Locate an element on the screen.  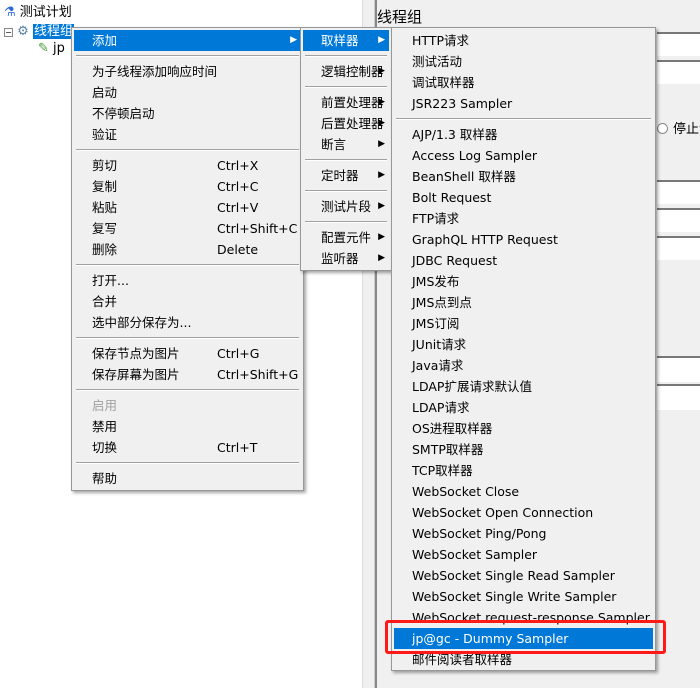
menu-item: 测试片段 ▶ is located at coordinates (346, 206).